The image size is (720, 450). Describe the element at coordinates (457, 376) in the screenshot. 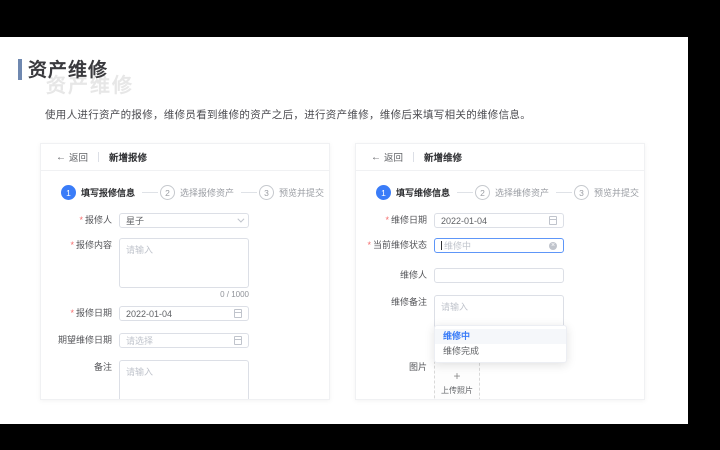

I see `plus-icon: +` at that location.